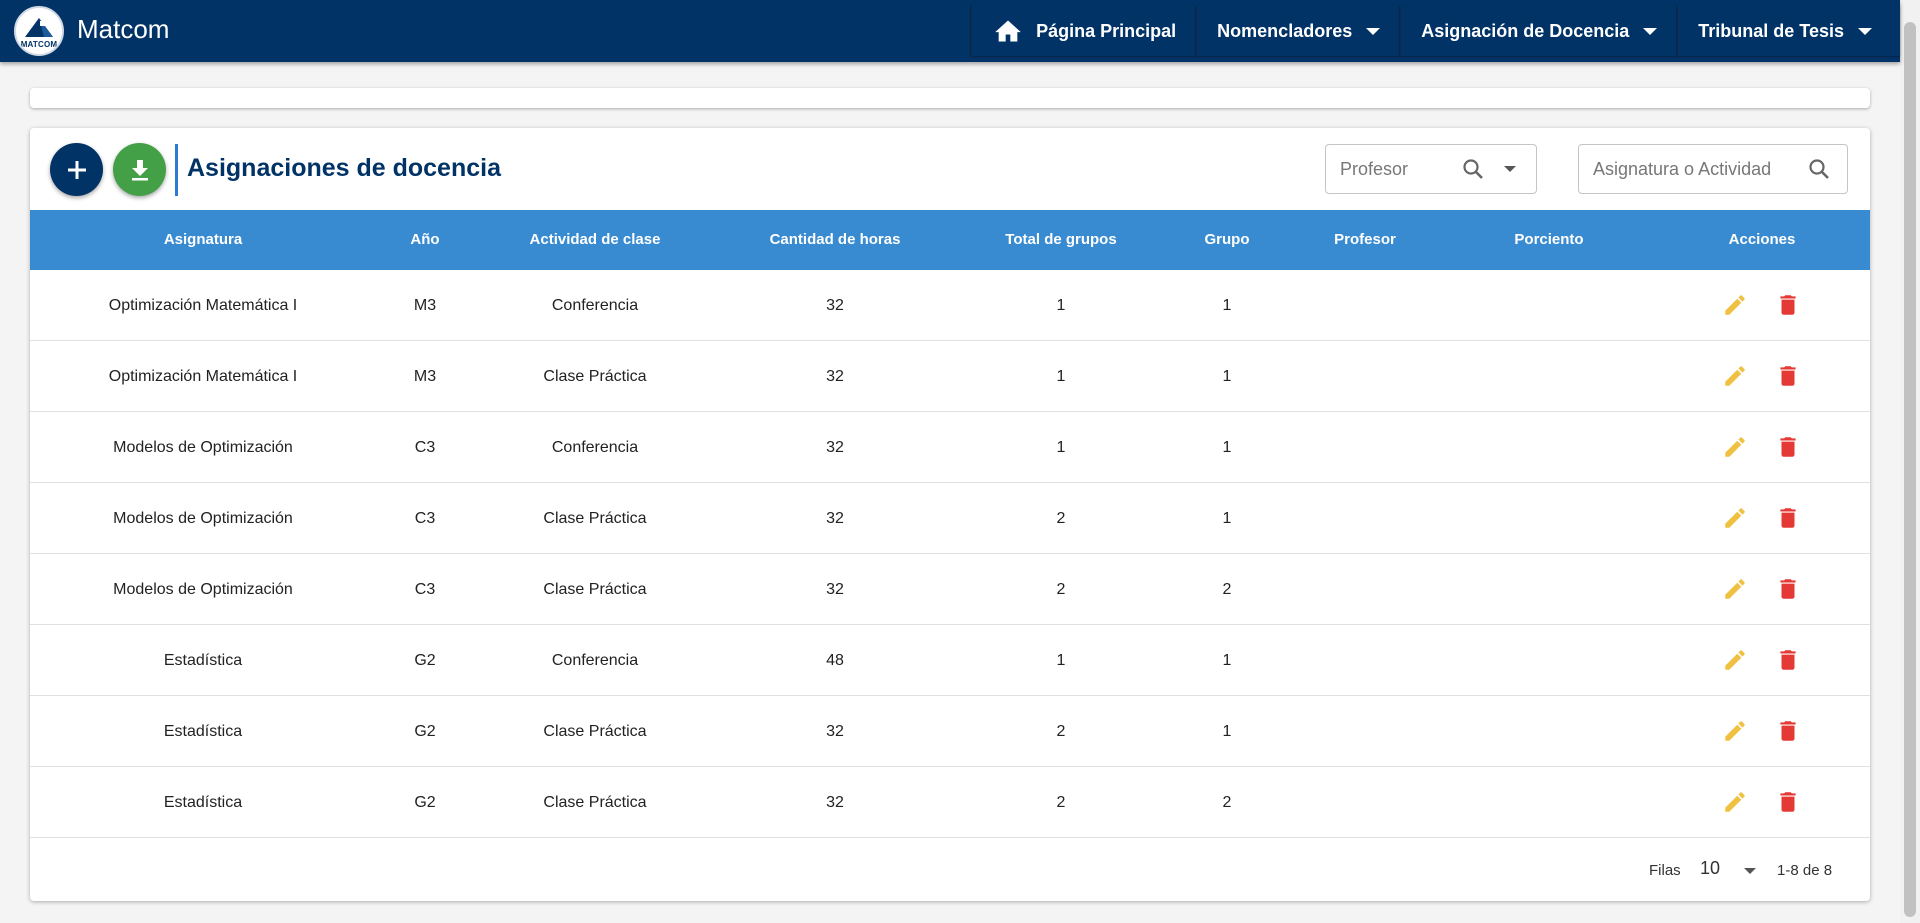 The image size is (1920, 923). I want to click on nav-item-pagina-principal: Página Principal, so click(1083, 31).